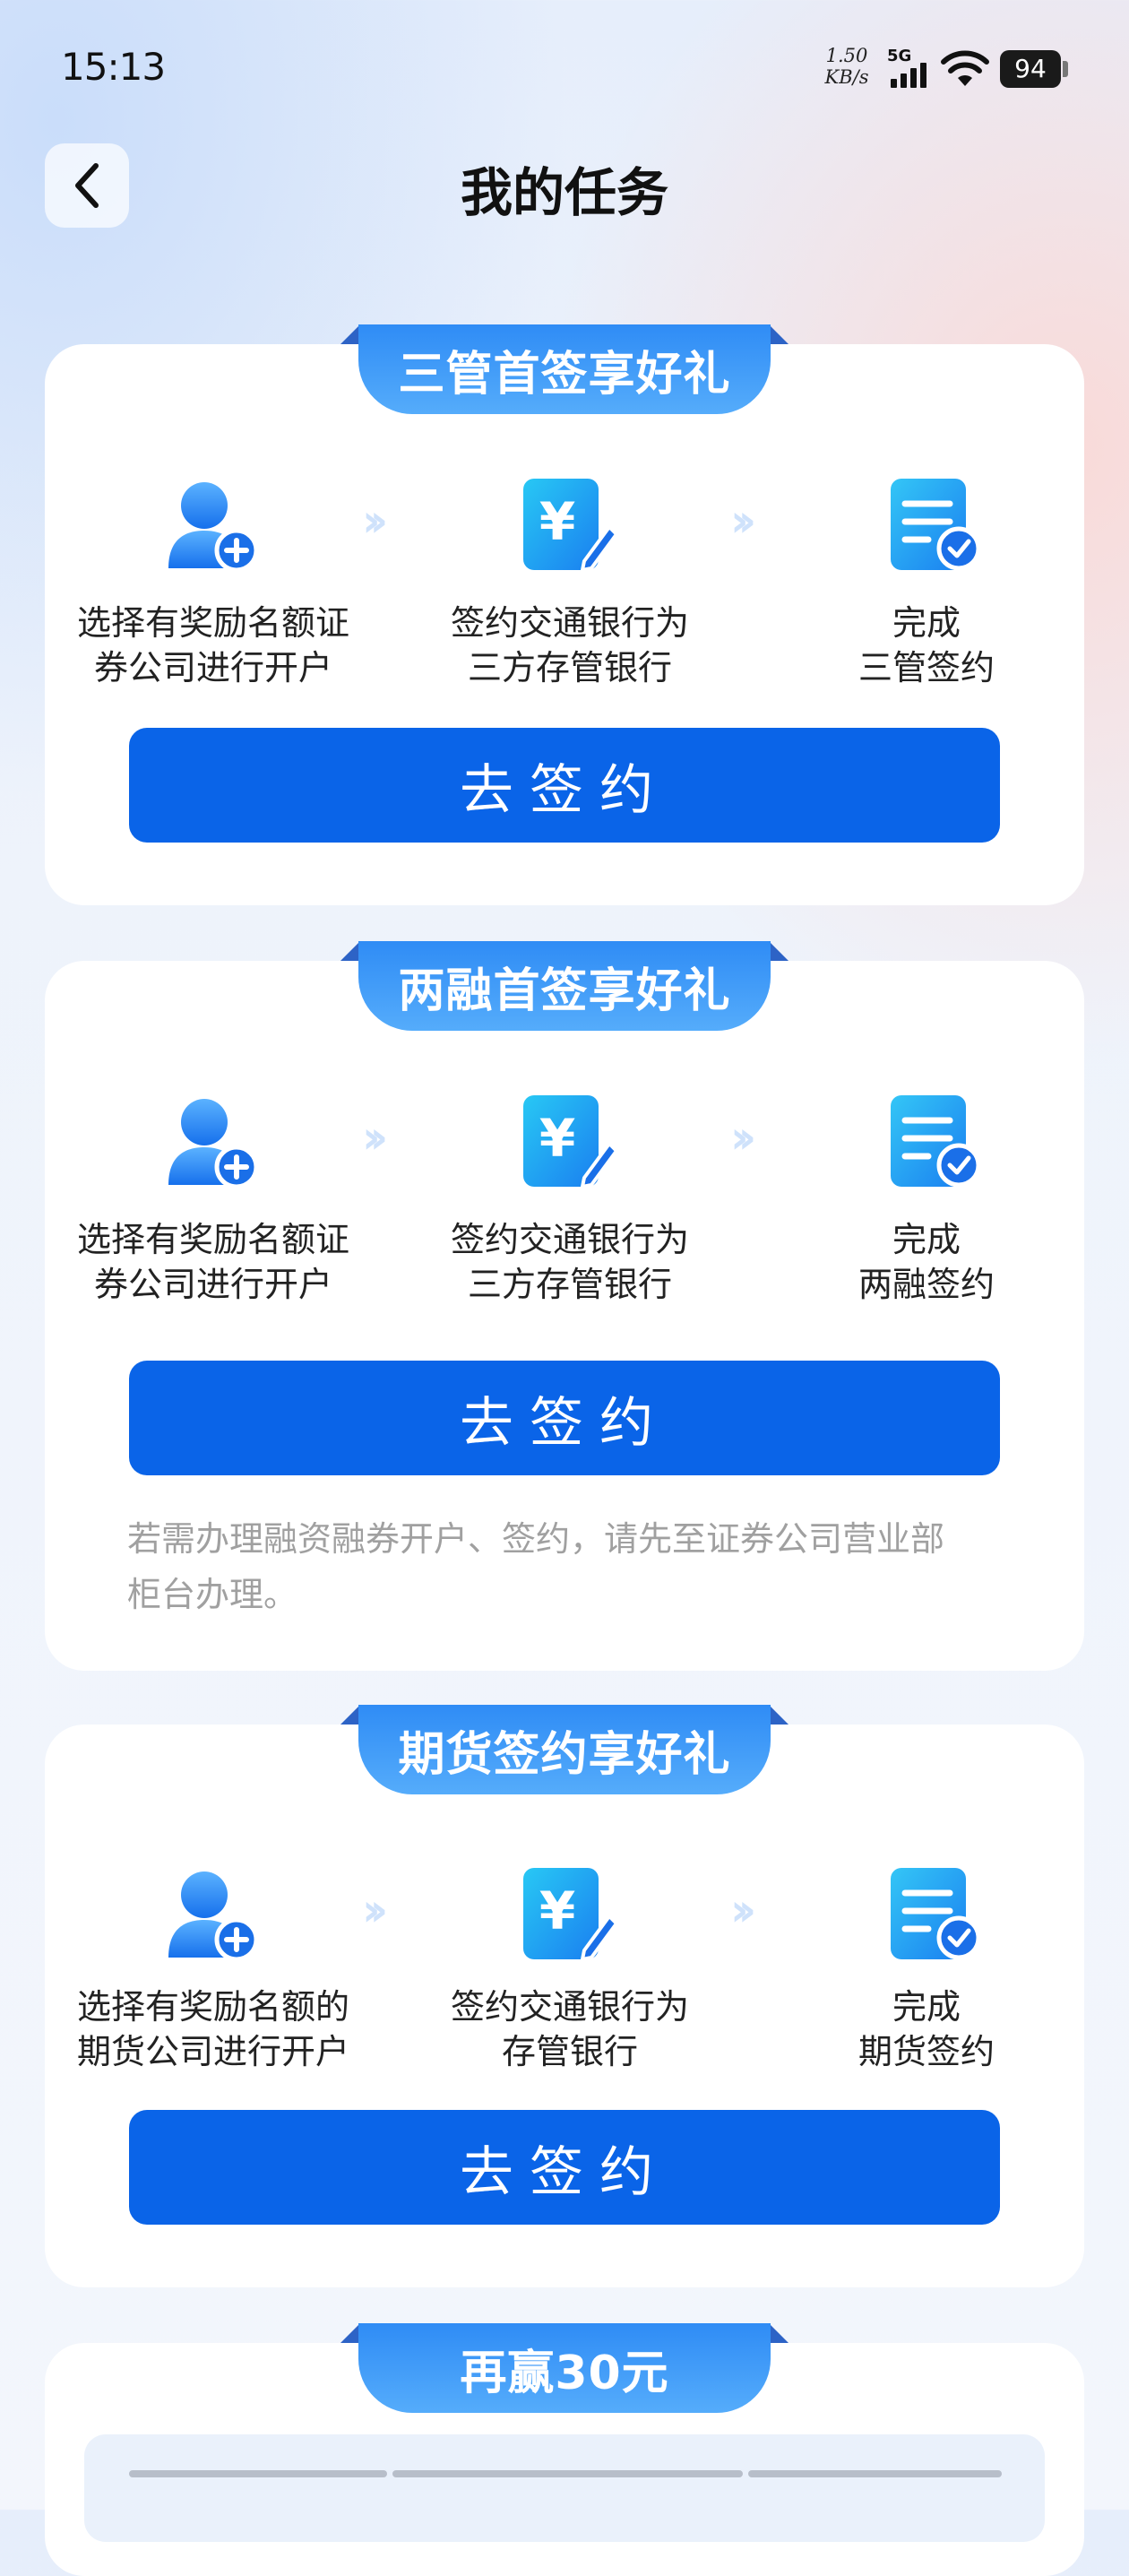 This screenshot has width=1129, height=2576. I want to click on task-card-bonus: 再赢30元, so click(565, 2449).